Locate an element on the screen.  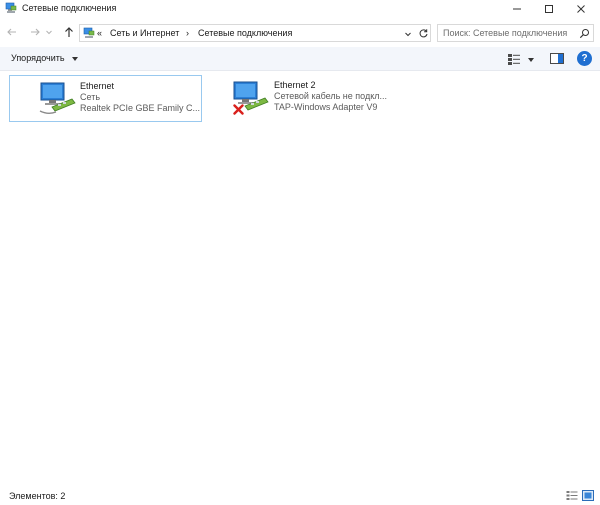
connection-status: Сеть is located at coordinates (90, 97).